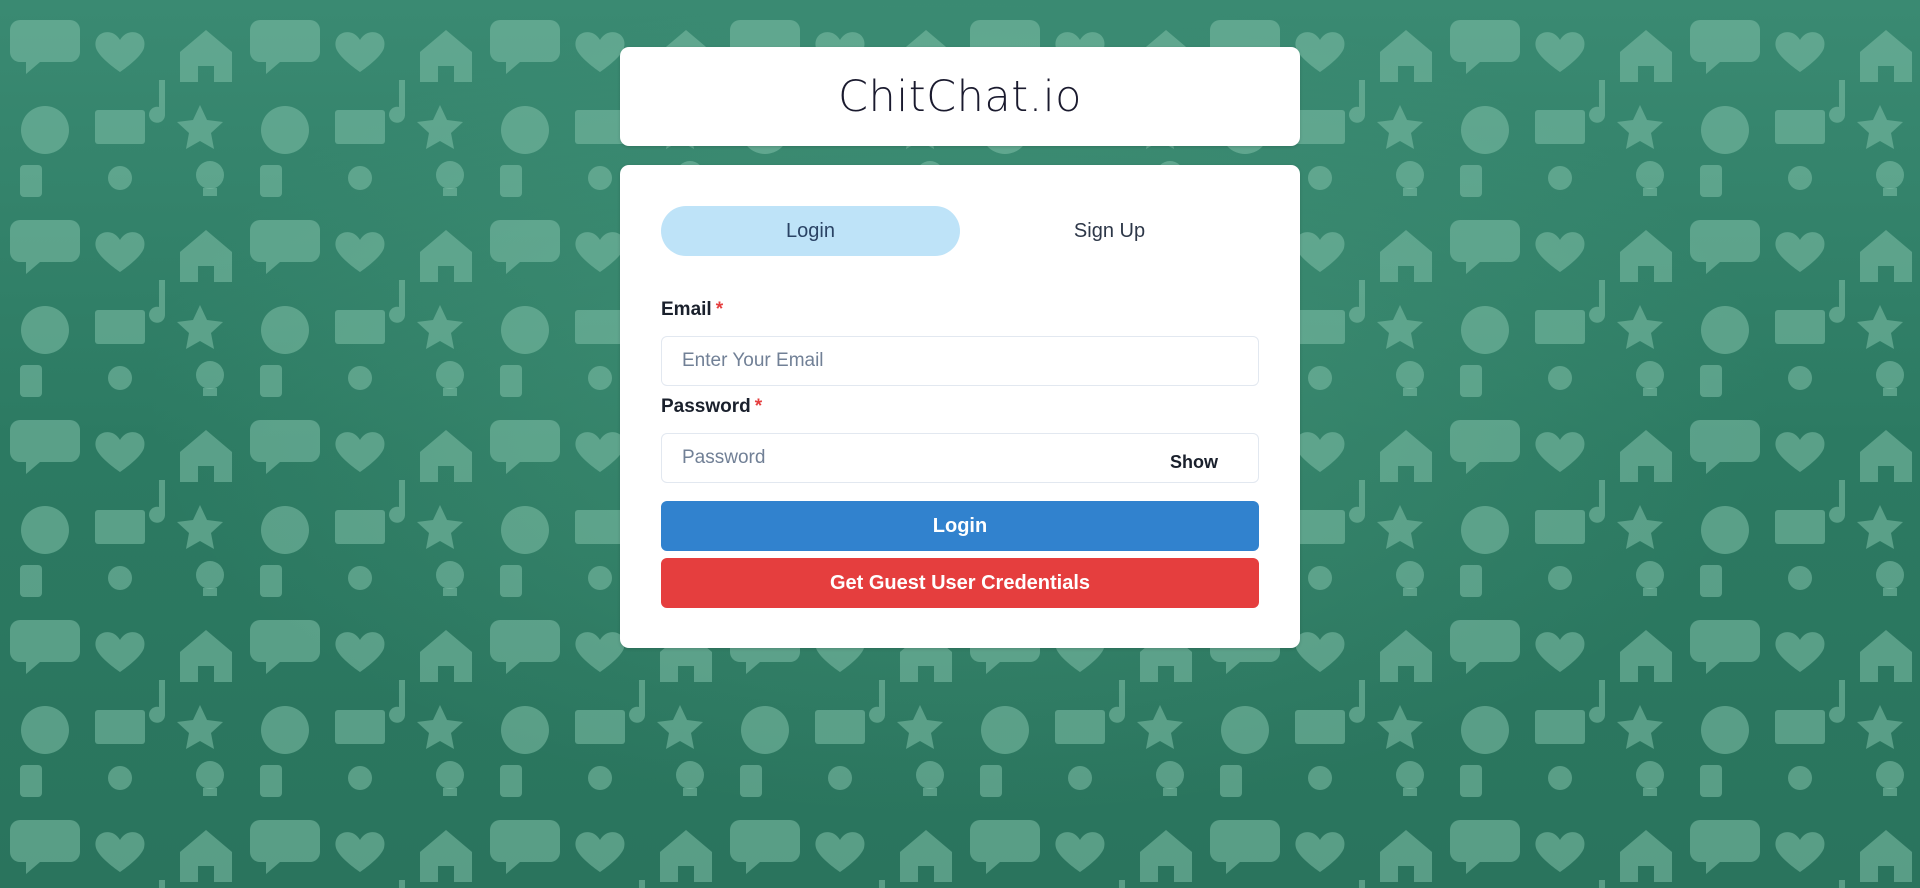 The height and width of the screenshot is (888, 1920). I want to click on email-label-text: Email, so click(686, 309).